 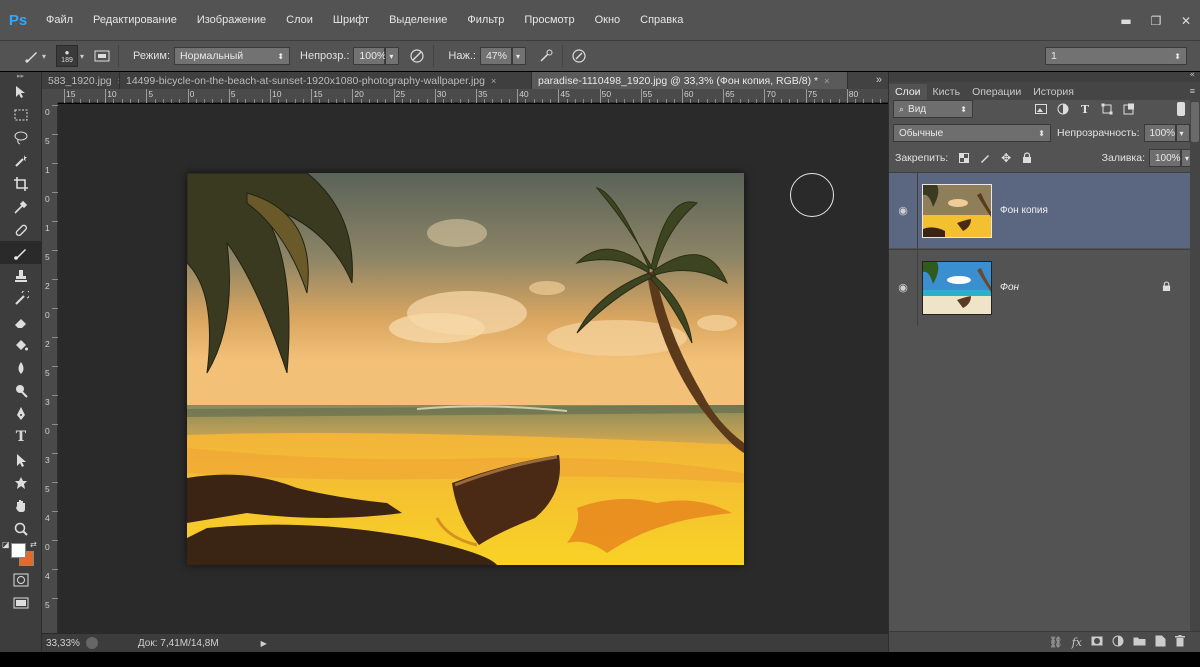 What do you see at coordinates (1195, 122) in the screenshot?
I see `scrollbar-thumb` at bounding box center [1195, 122].